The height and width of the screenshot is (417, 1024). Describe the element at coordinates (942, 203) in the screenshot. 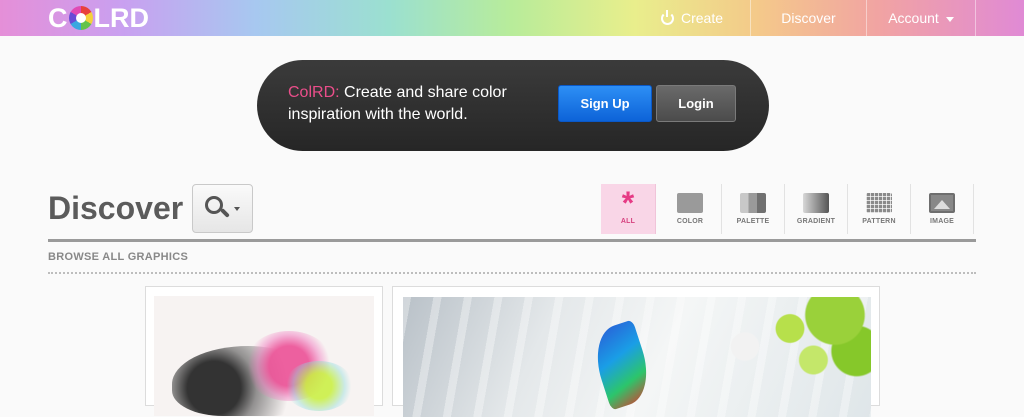

I see `image-icon` at that location.